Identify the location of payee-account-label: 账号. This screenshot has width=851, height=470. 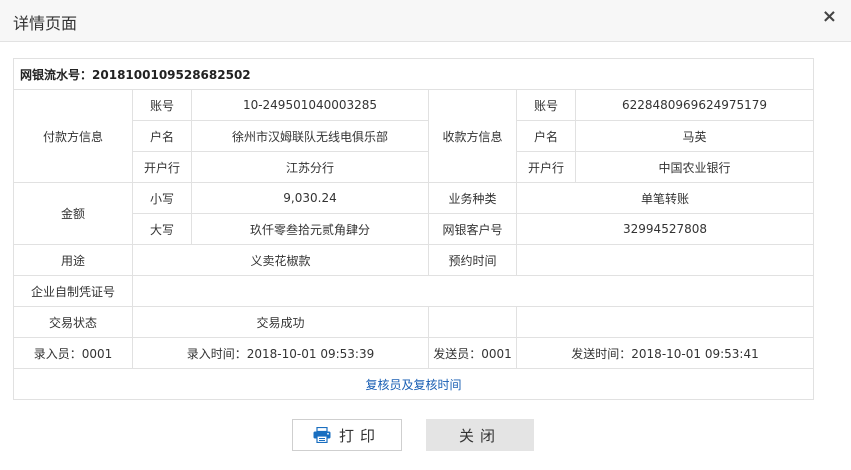
(546, 105).